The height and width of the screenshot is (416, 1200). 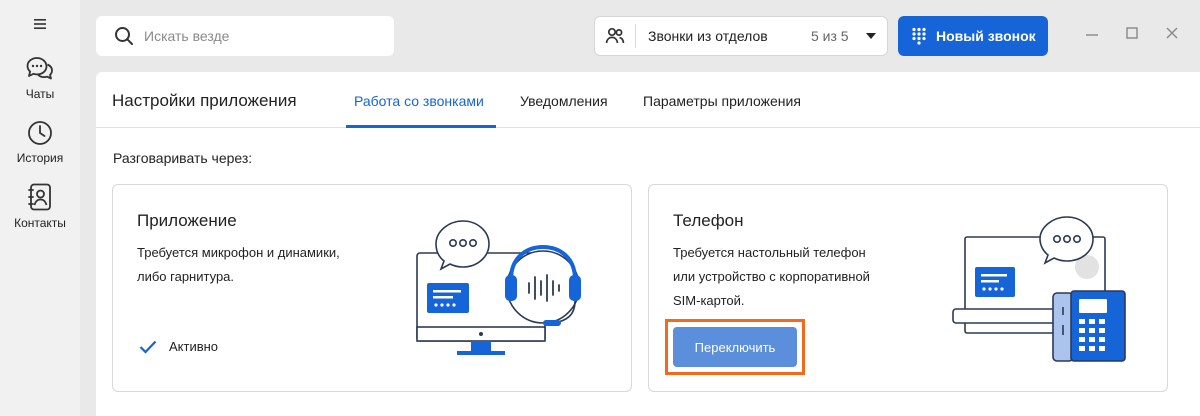 I want to click on app-desc-line: либо гарнитура., so click(x=186, y=276).